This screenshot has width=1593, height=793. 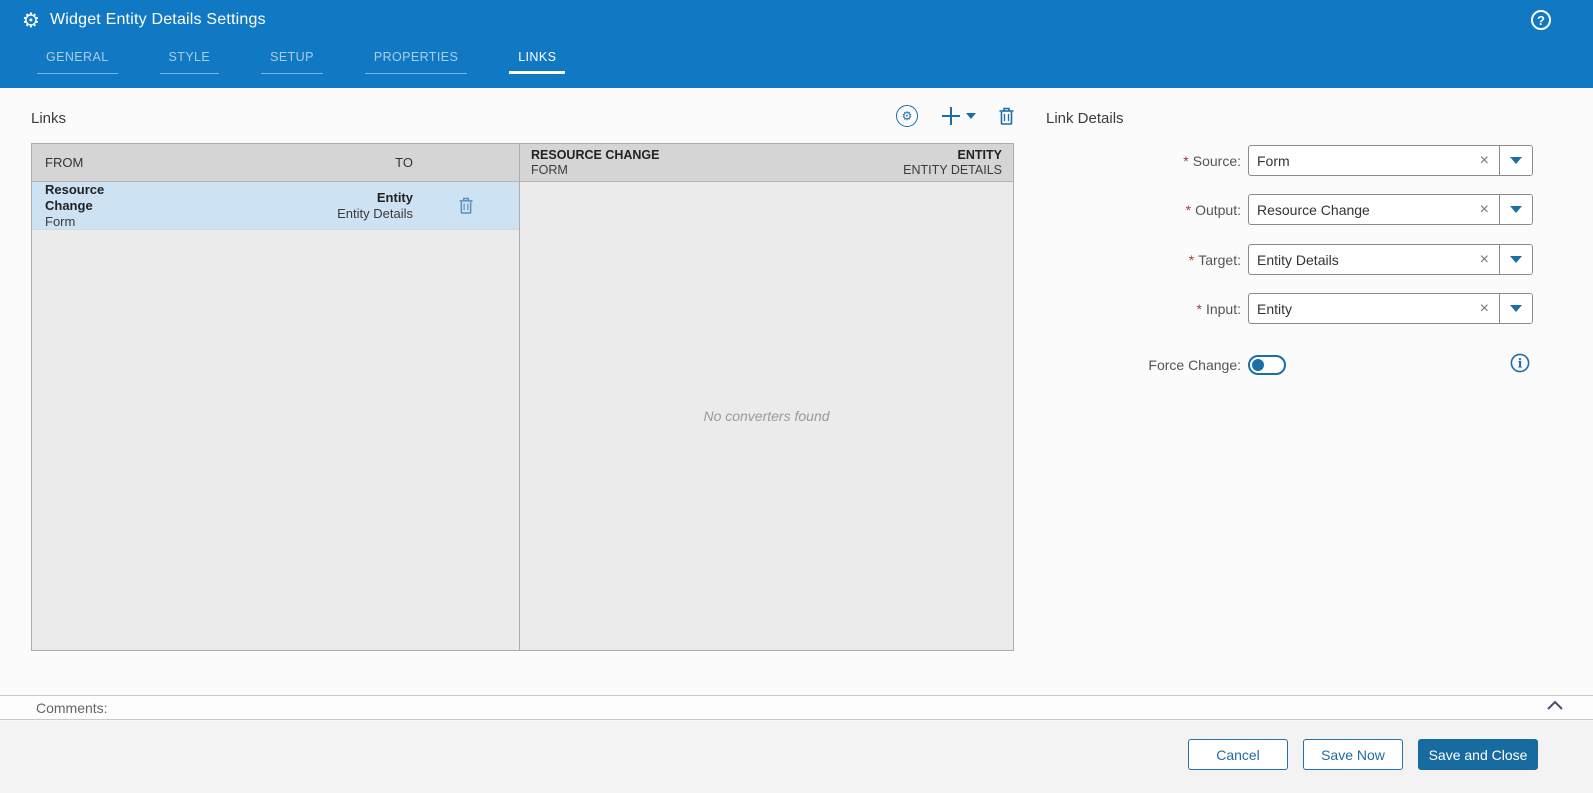 I want to click on target-clear-icon: ×, so click(x=1484, y=260).